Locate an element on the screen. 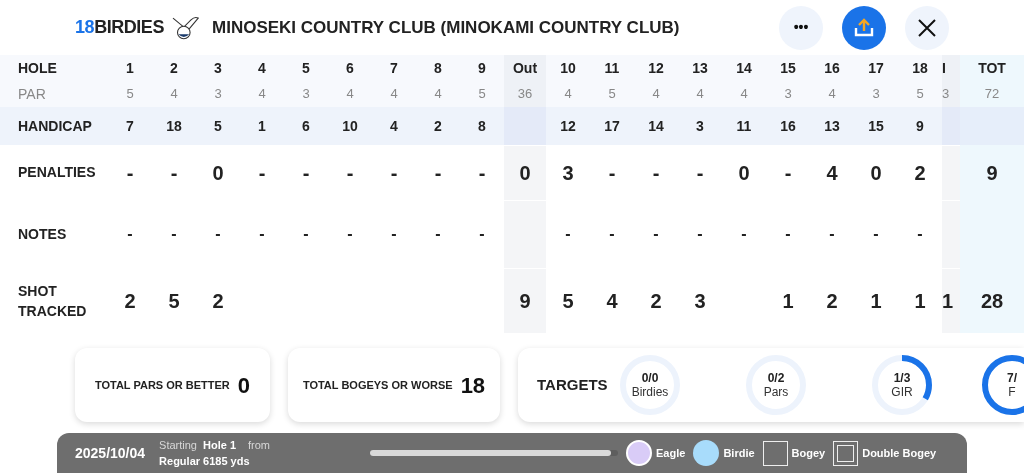  close-button is located at coordinates (927, 27).